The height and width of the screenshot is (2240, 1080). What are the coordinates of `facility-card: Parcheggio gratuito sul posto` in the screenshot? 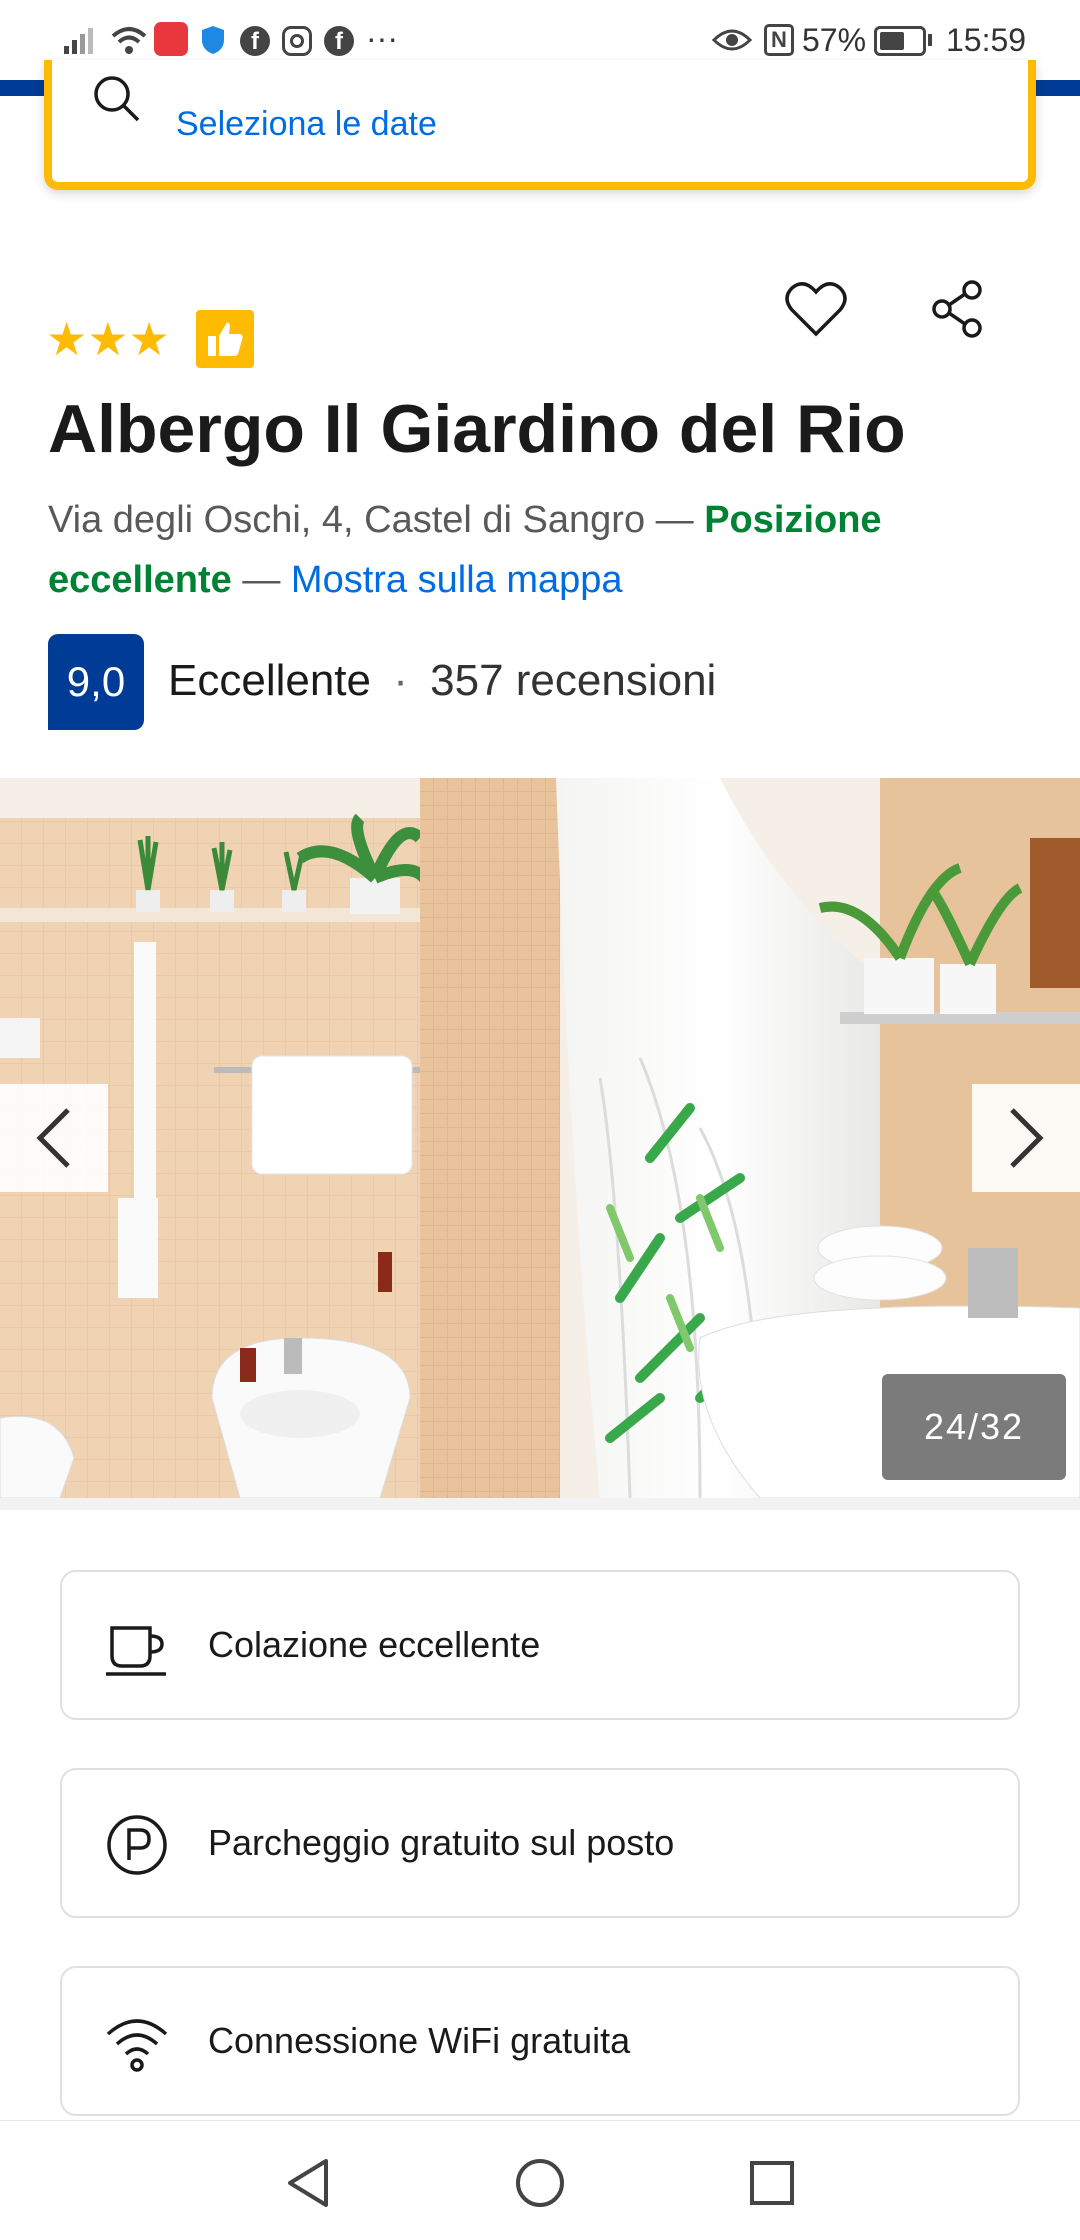 It's located at (540, 1843).